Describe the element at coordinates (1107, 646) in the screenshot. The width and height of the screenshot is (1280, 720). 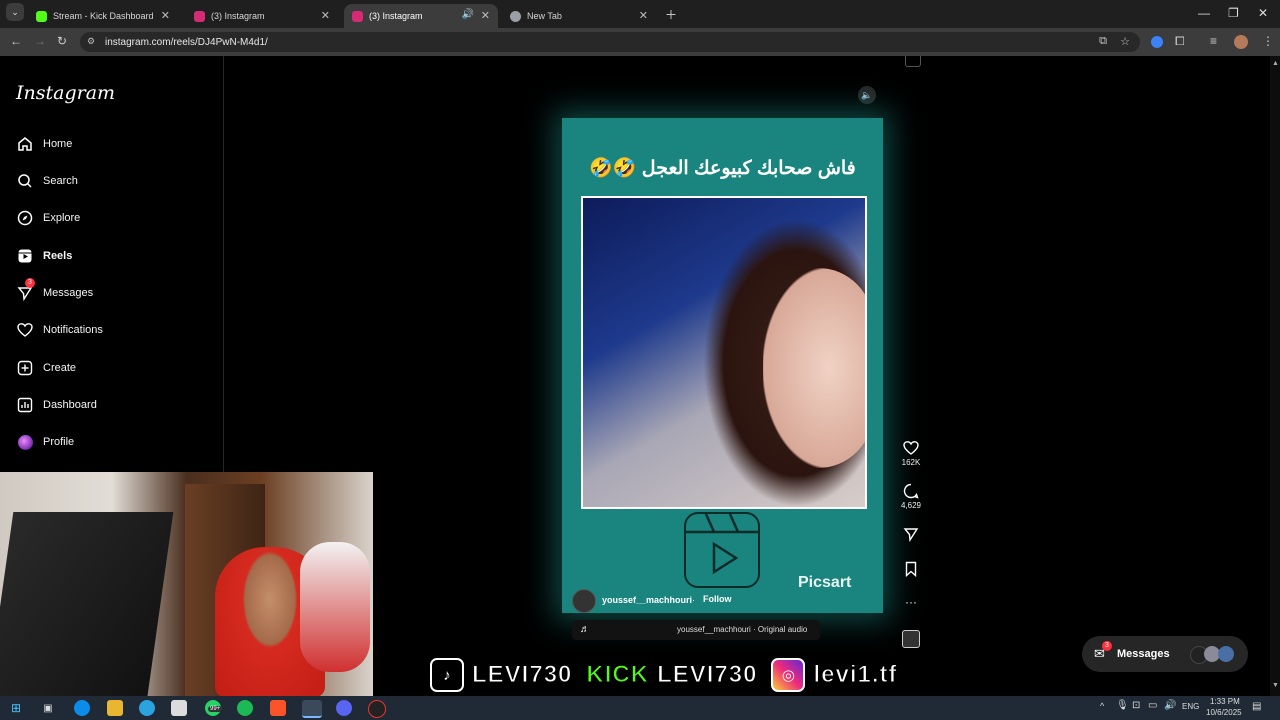
I see `messages-pill-badge: 3` at that location.